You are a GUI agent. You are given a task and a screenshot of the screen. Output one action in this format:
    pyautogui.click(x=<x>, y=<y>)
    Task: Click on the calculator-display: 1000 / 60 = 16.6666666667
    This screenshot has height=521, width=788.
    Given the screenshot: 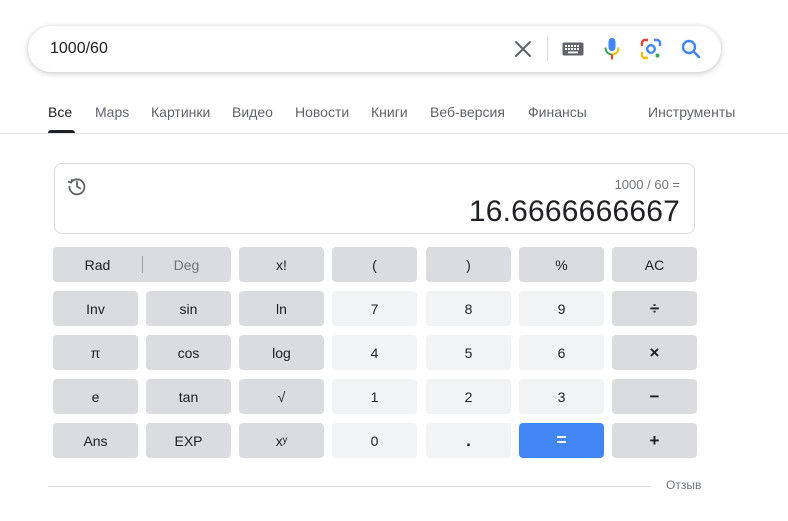 What is the action you would take?
    pyautogui.click(x=374, y=198)
    